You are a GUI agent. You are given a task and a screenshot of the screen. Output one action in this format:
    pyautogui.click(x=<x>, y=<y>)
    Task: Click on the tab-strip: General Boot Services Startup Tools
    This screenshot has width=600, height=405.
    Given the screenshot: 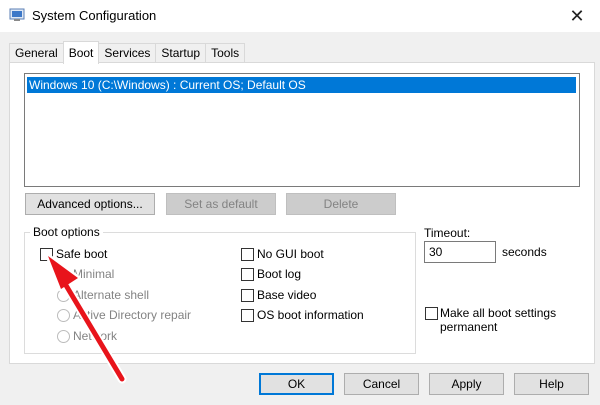 What is the action you would take?
    pyautogui.click(x=127, y=52)
    